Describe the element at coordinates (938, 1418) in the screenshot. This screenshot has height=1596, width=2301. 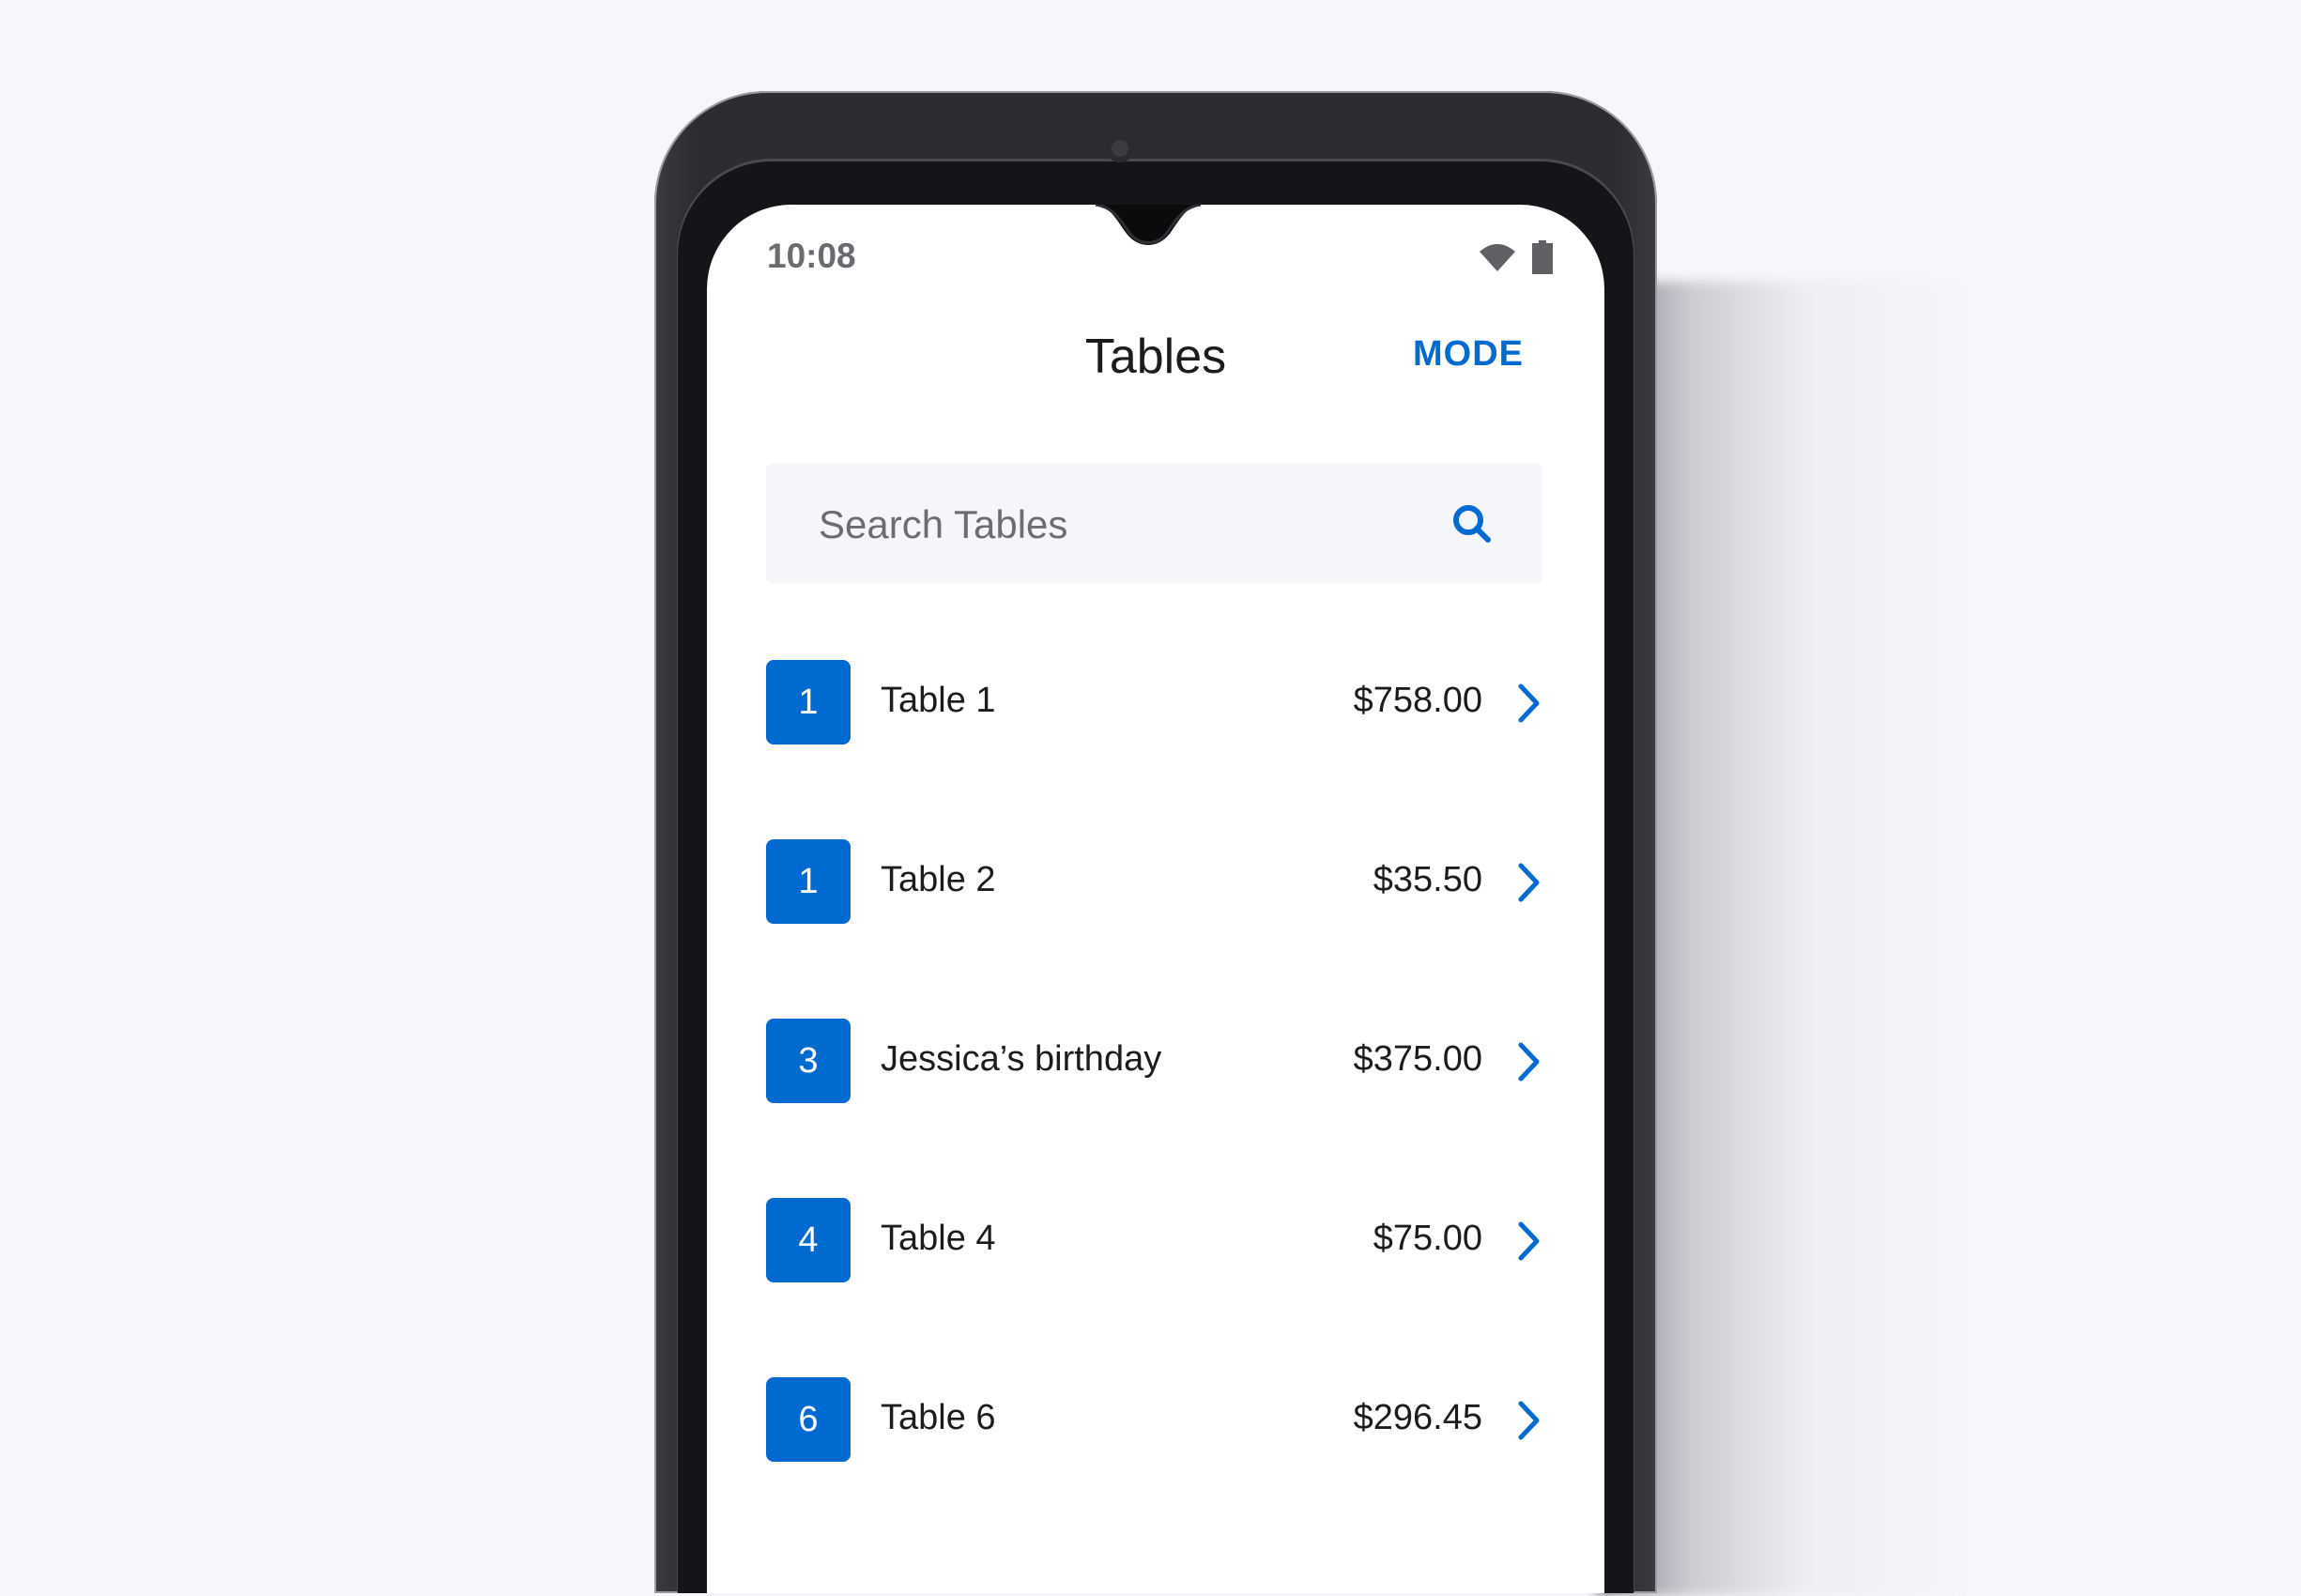
I see `table-name: Table 6` at that location.